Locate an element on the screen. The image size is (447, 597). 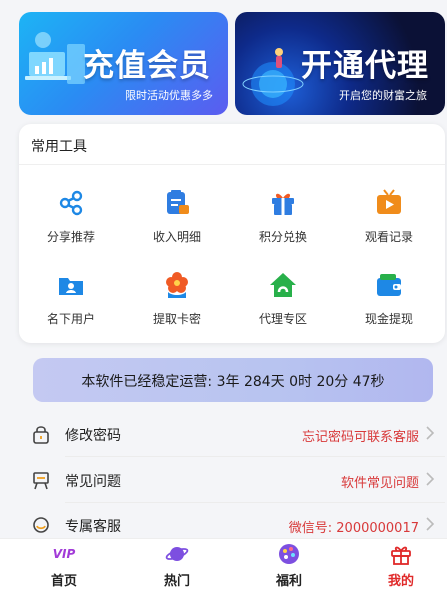
vip-recharge-banner: 充值会员 限时活动优惠多多 is located at coordinates (123, 63).